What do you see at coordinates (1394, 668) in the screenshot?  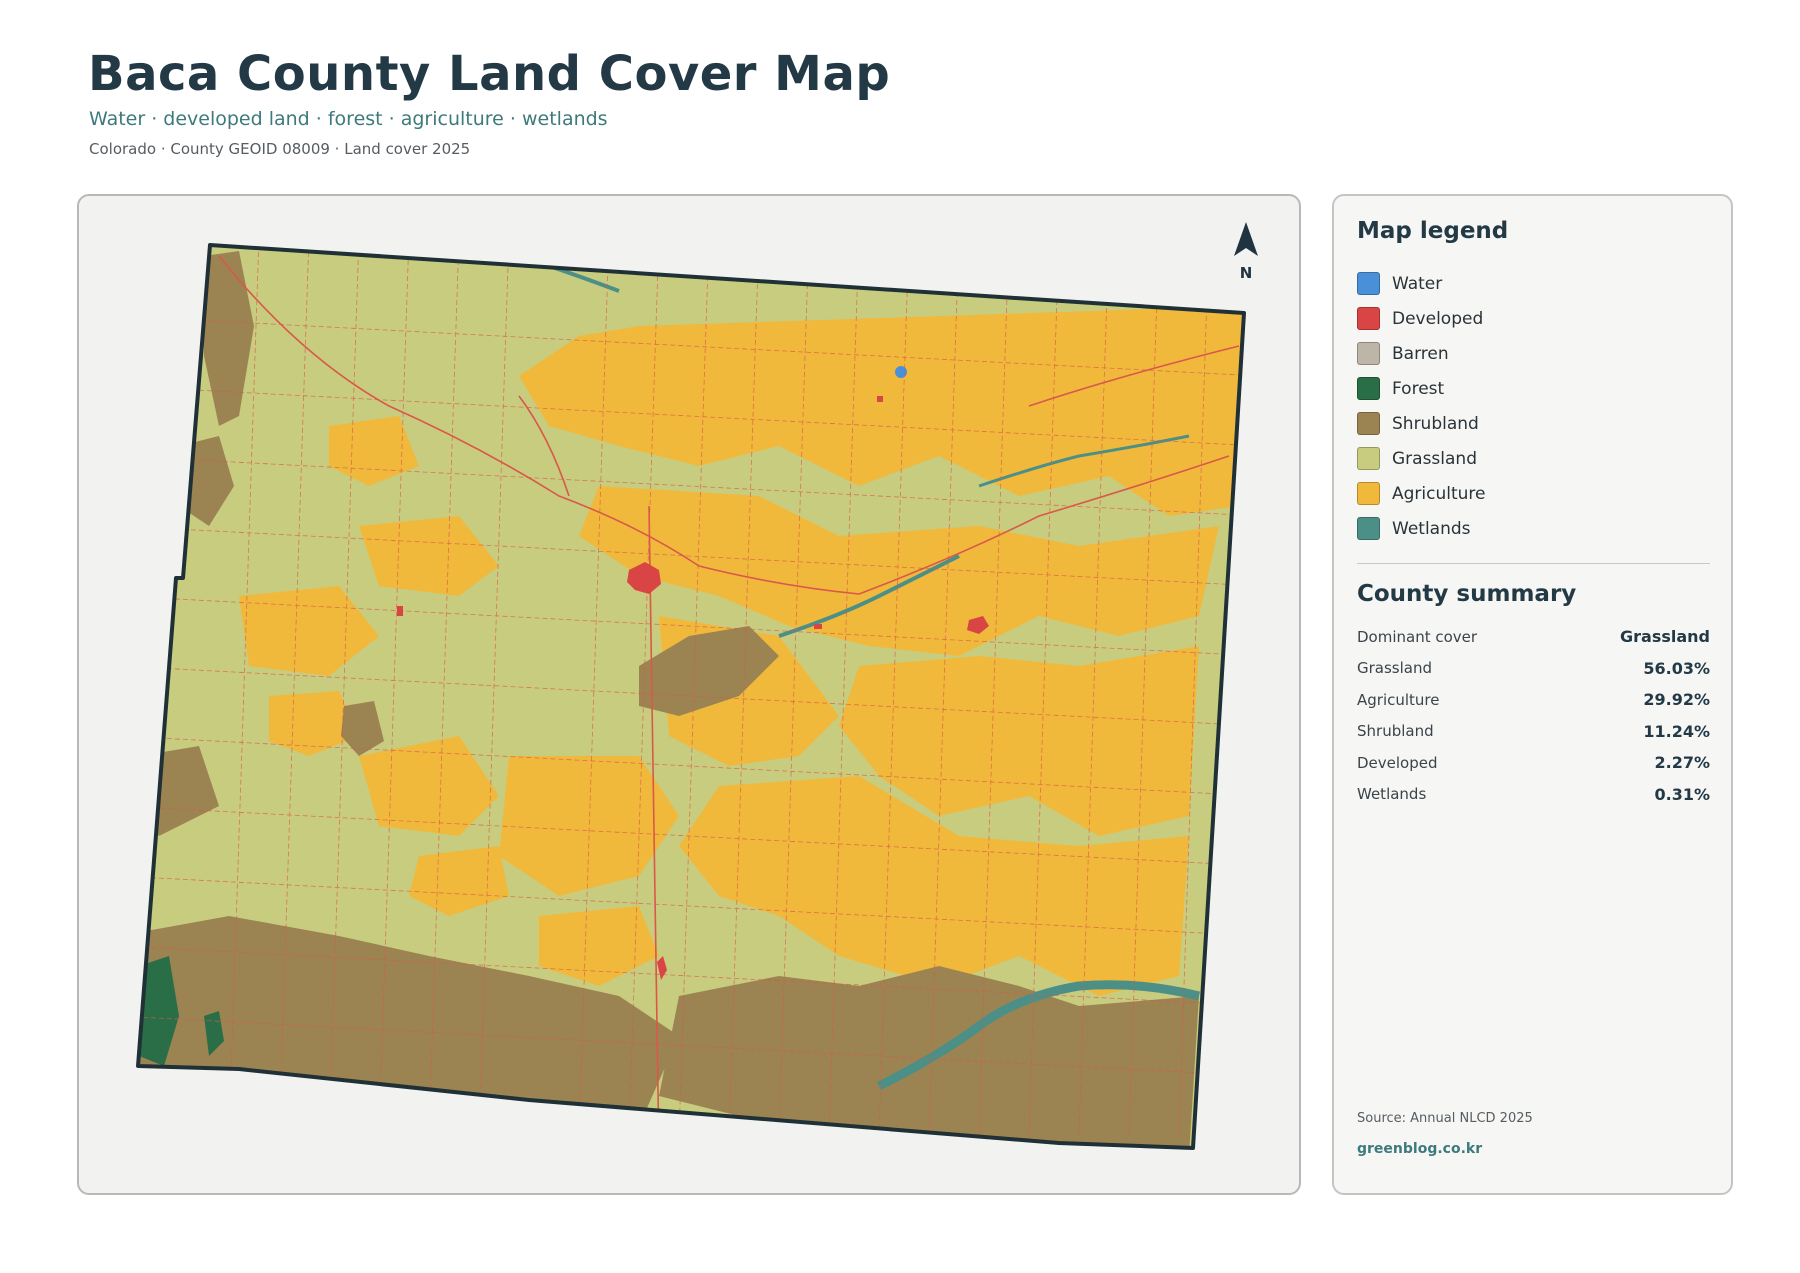 I see `summary-label: Grassland` at bounding box center [1394, 668].